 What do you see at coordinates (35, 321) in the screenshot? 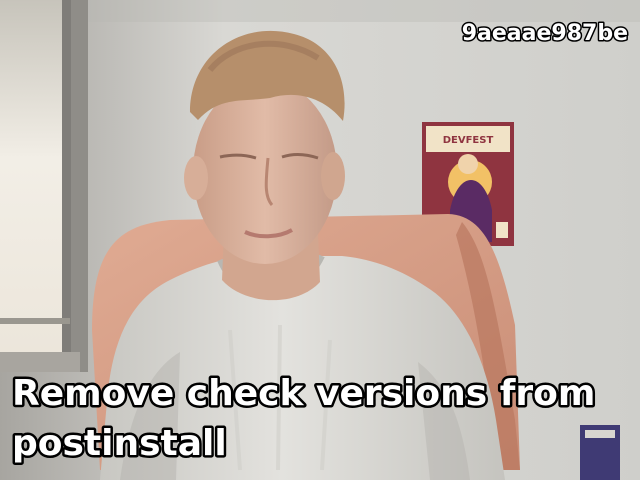
I see `window-sill` at bounding box center [35, 321].